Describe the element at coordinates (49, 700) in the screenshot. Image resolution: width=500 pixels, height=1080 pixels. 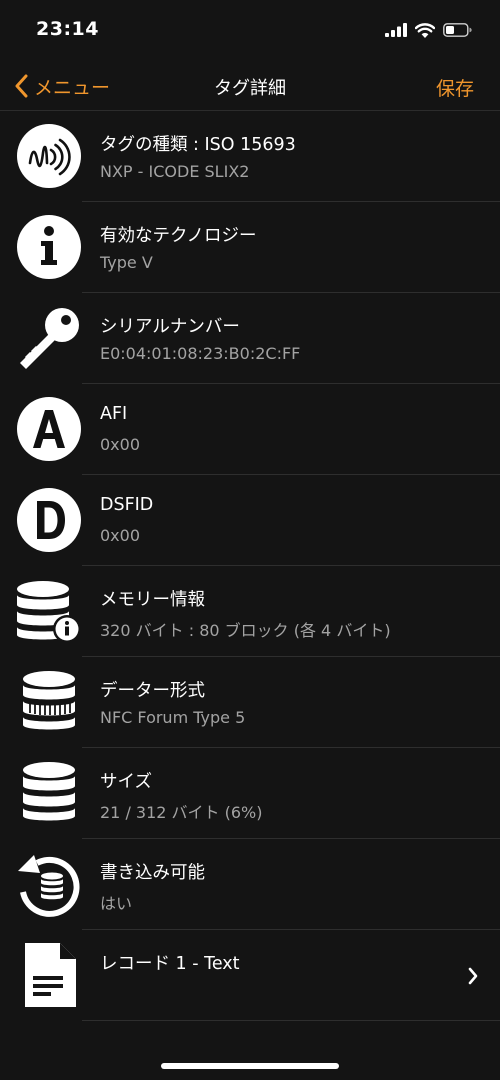
I see `database-format-icon` at that location.